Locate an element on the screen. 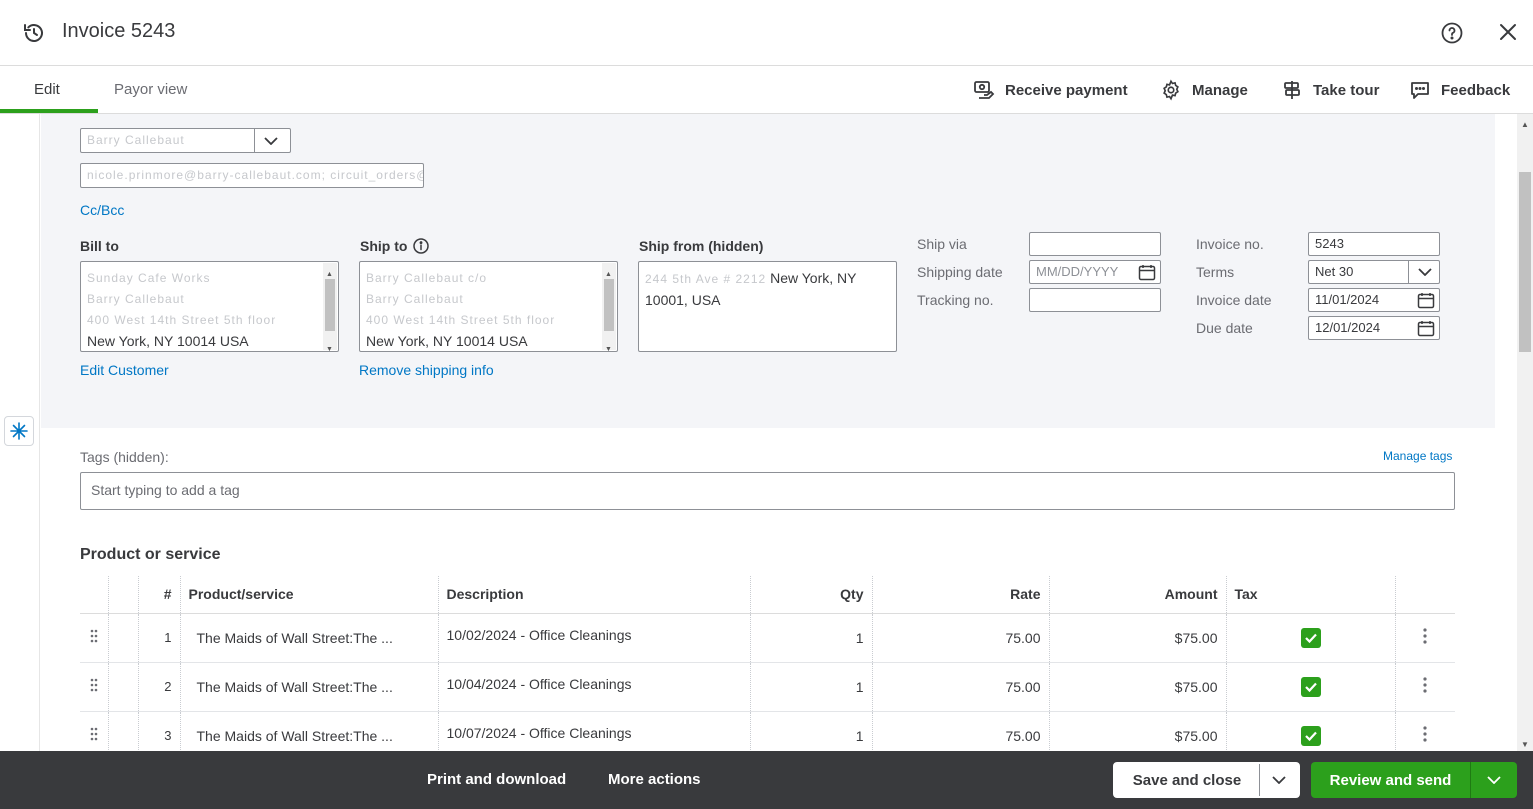 Image resolution: width=1533 pixels, height=809 pixels. ship-via-input is located at coordinates (1095, 244).